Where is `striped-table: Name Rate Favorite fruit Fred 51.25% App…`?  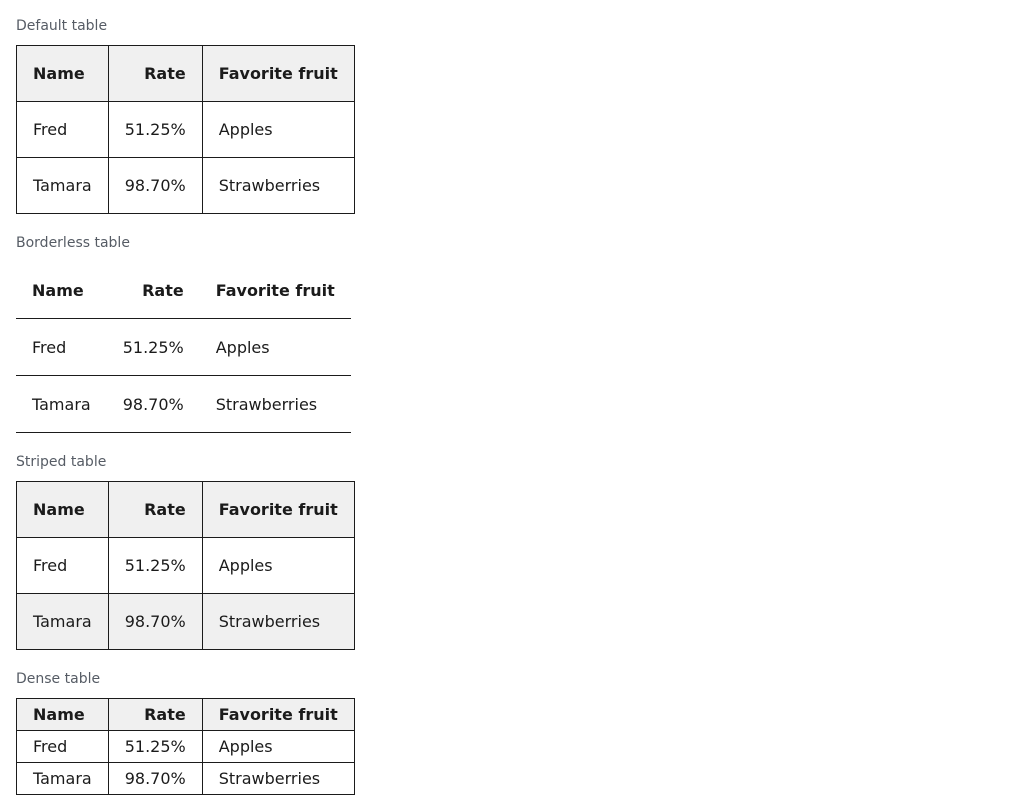
striped-table: Name Rate Favorite fruit Fred 51.25% App… is located at coordinates (185, 565).